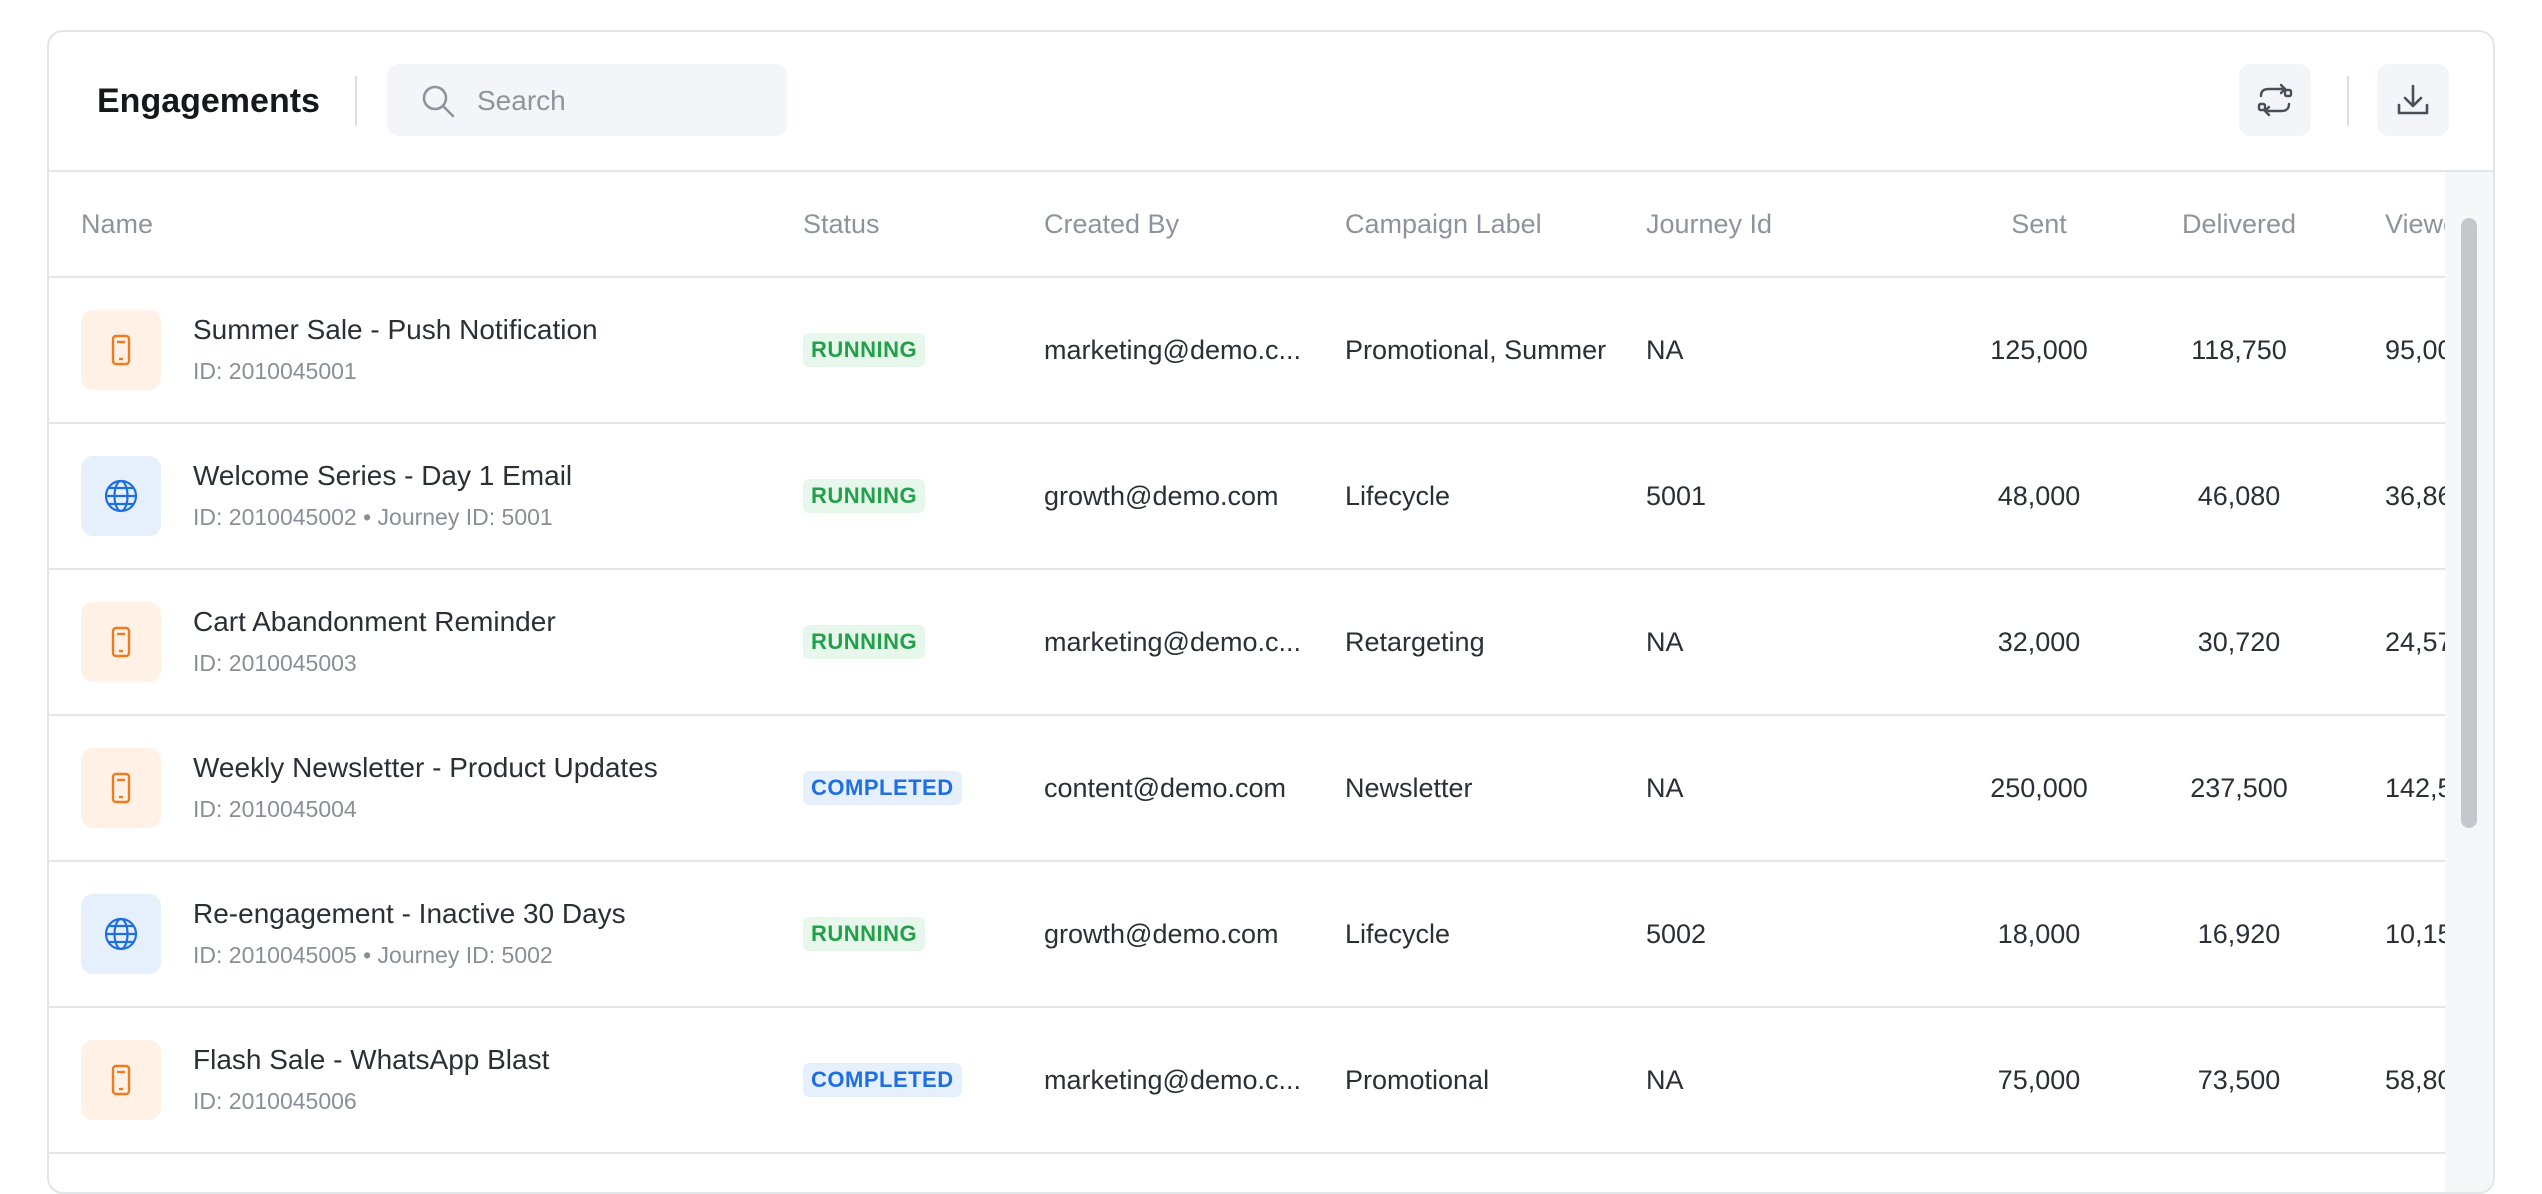  What do you see at coordinates (2039, 349) in the screenshot?
I see `sent-cell: 125,000` at bounding box center [2039, 349].